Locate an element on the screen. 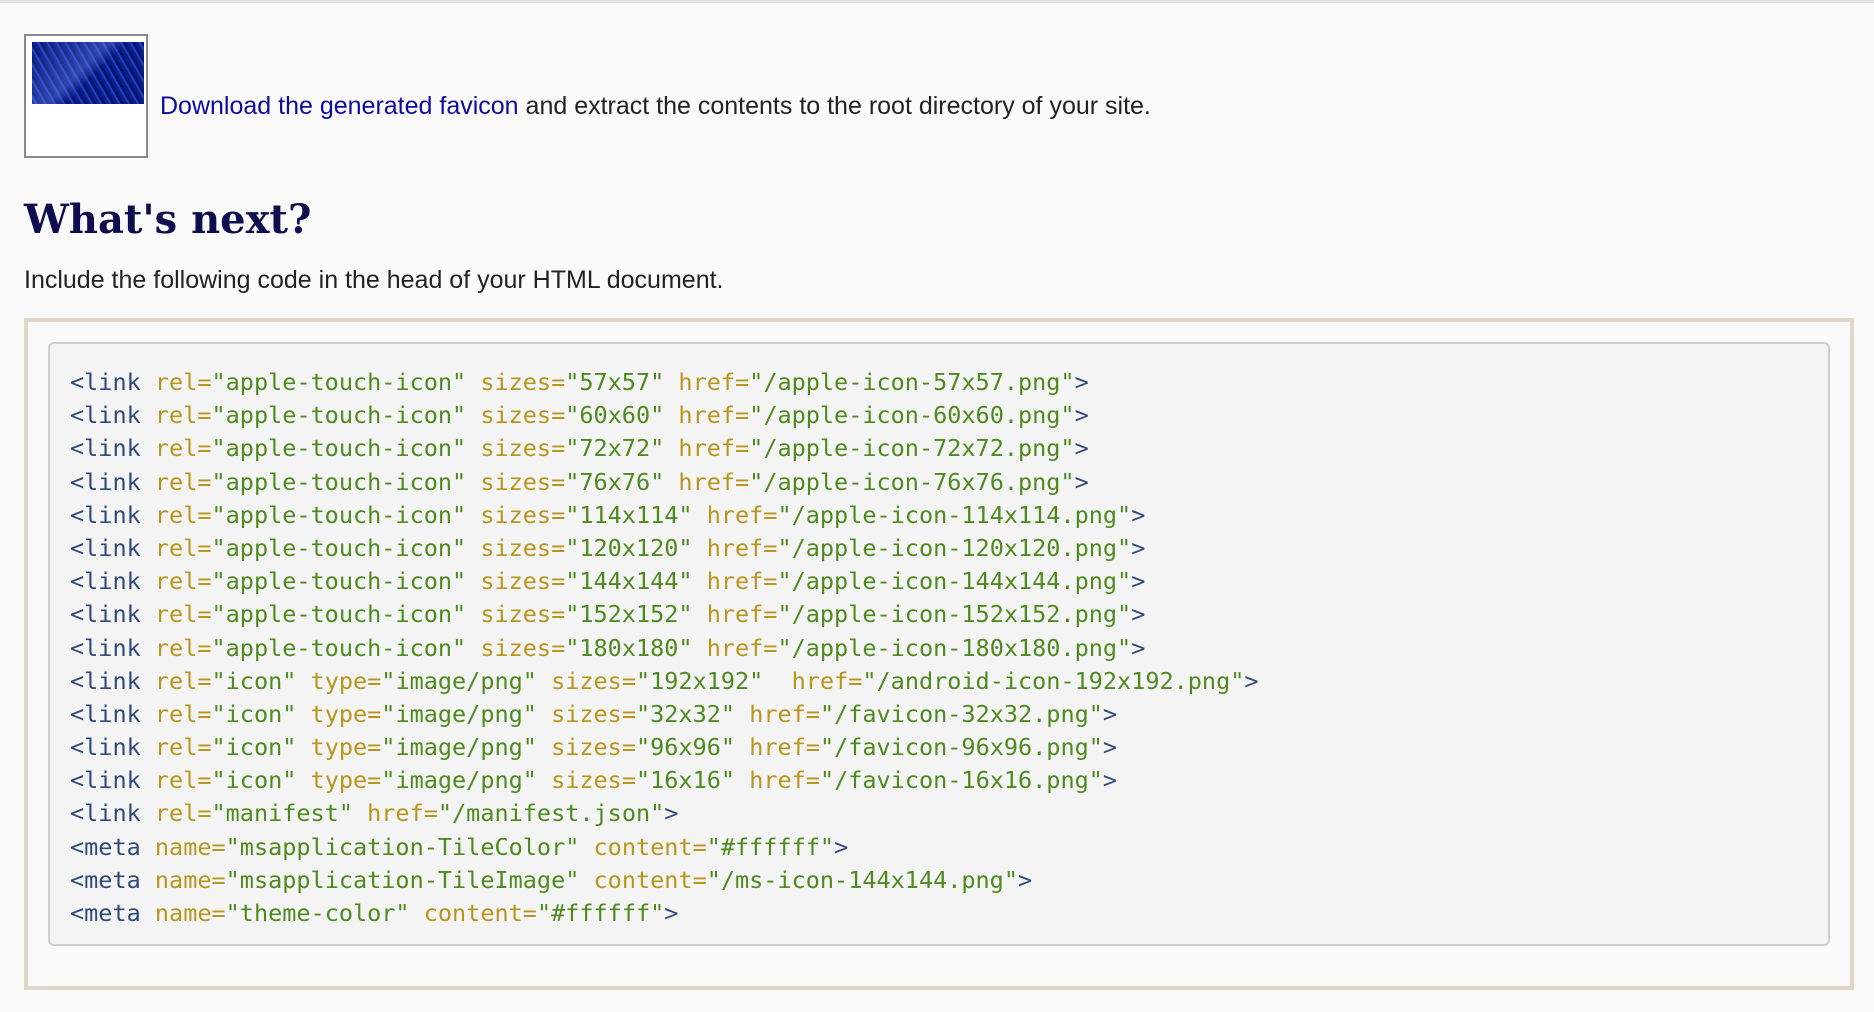  code-value: "/apple-icon-72x72.png" is located at coordinates (912, 448).